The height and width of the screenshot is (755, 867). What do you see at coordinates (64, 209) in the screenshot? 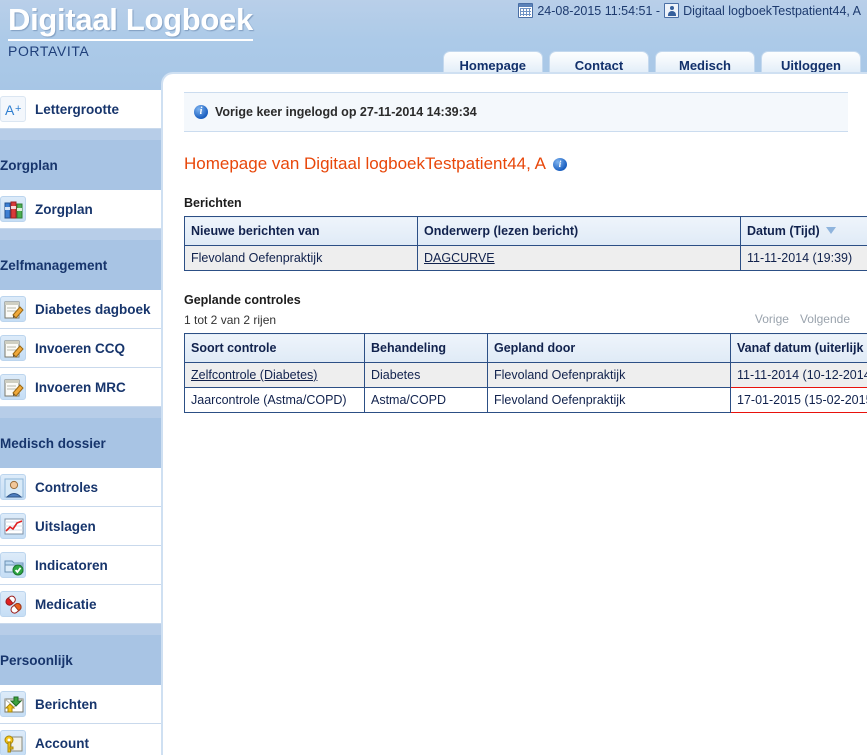
I see `sidebar-item-label: Zorgplan` at bounding box center [64, 209].